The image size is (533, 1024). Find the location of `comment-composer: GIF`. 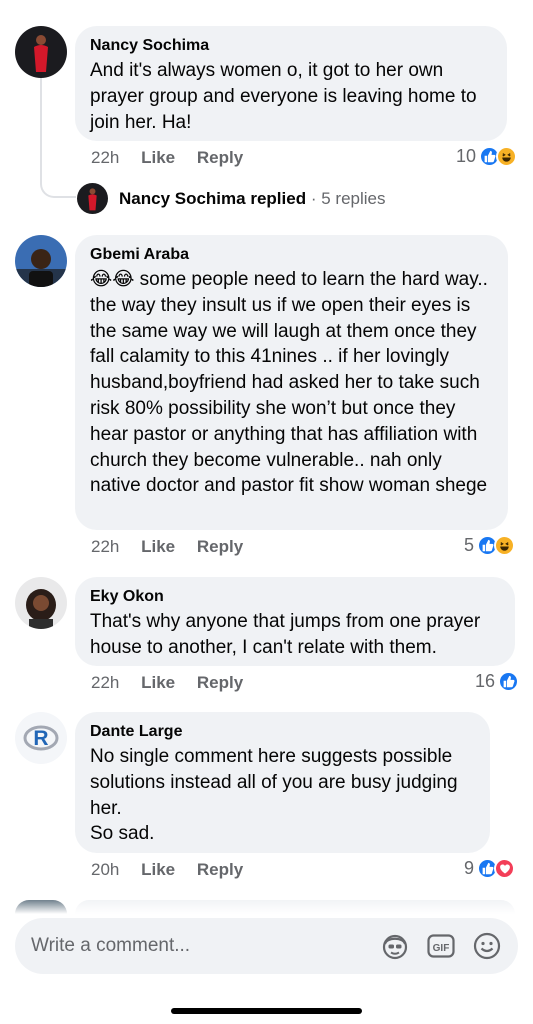

comment-composer: GIF is located at coordinates (266, 946).